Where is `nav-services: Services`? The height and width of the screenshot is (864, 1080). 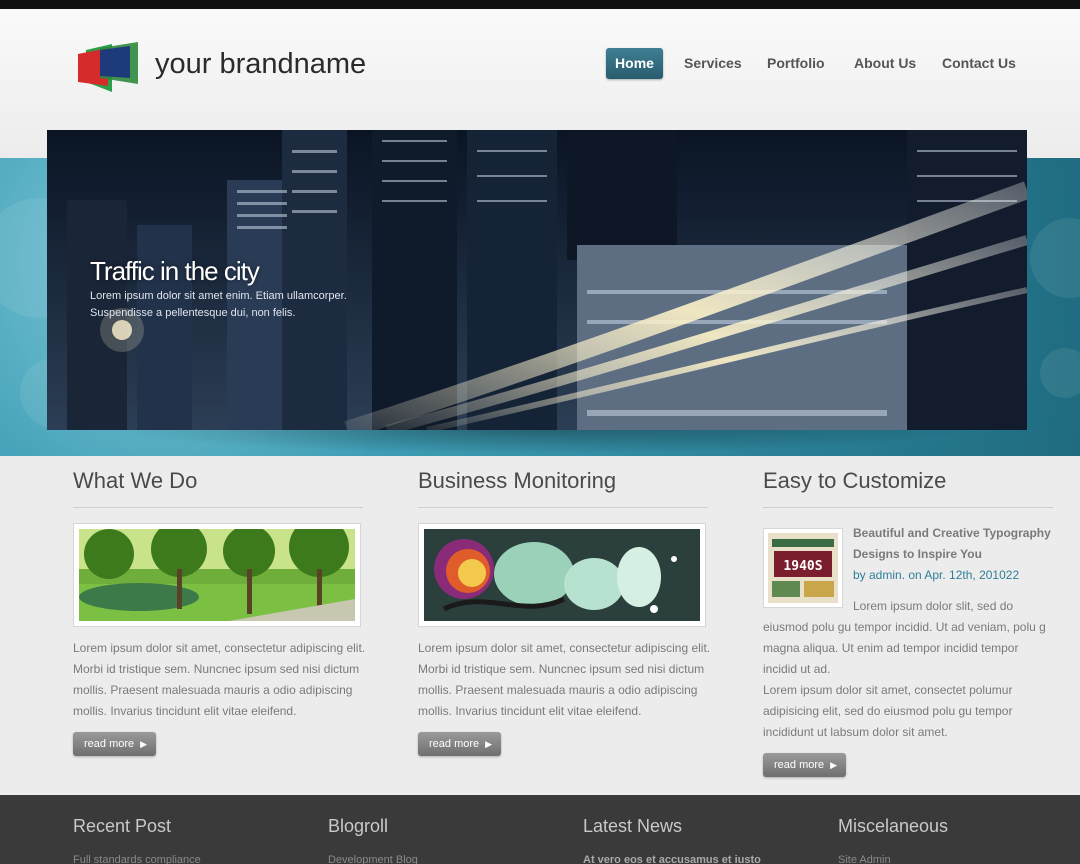
nav-services: Services is located at coordinates (713, 63).